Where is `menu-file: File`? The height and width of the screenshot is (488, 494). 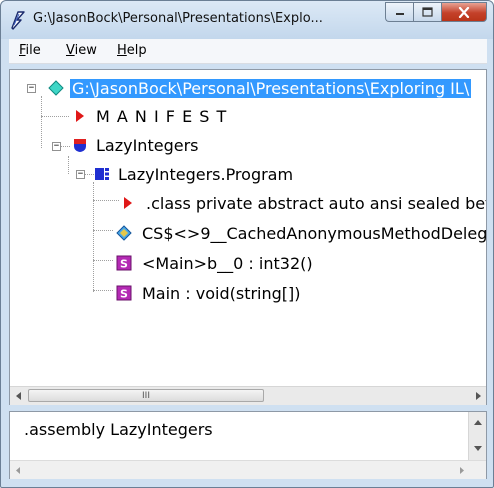 menu-file: File is located at coordinates (30, 50).